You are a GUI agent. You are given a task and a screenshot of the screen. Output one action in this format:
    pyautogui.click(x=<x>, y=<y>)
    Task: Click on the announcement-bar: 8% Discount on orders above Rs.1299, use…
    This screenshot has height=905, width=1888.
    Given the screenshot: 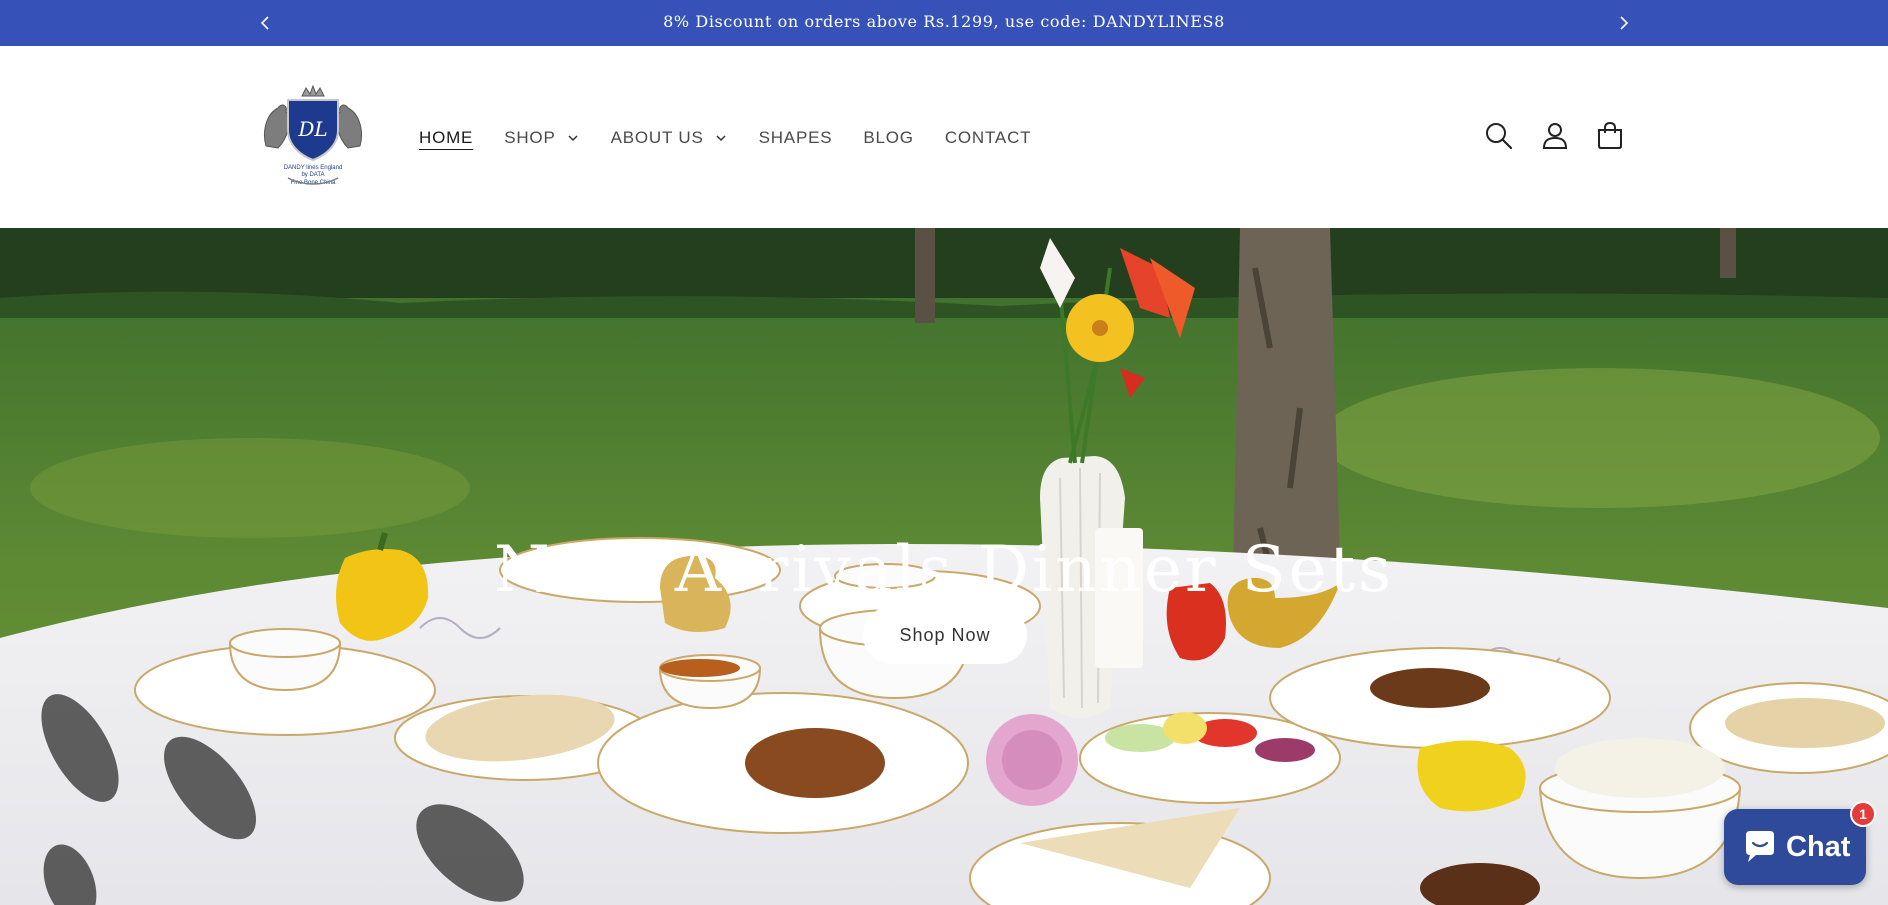 What is the action you would take?
    pyautogui.click(x=944, y=23)
    